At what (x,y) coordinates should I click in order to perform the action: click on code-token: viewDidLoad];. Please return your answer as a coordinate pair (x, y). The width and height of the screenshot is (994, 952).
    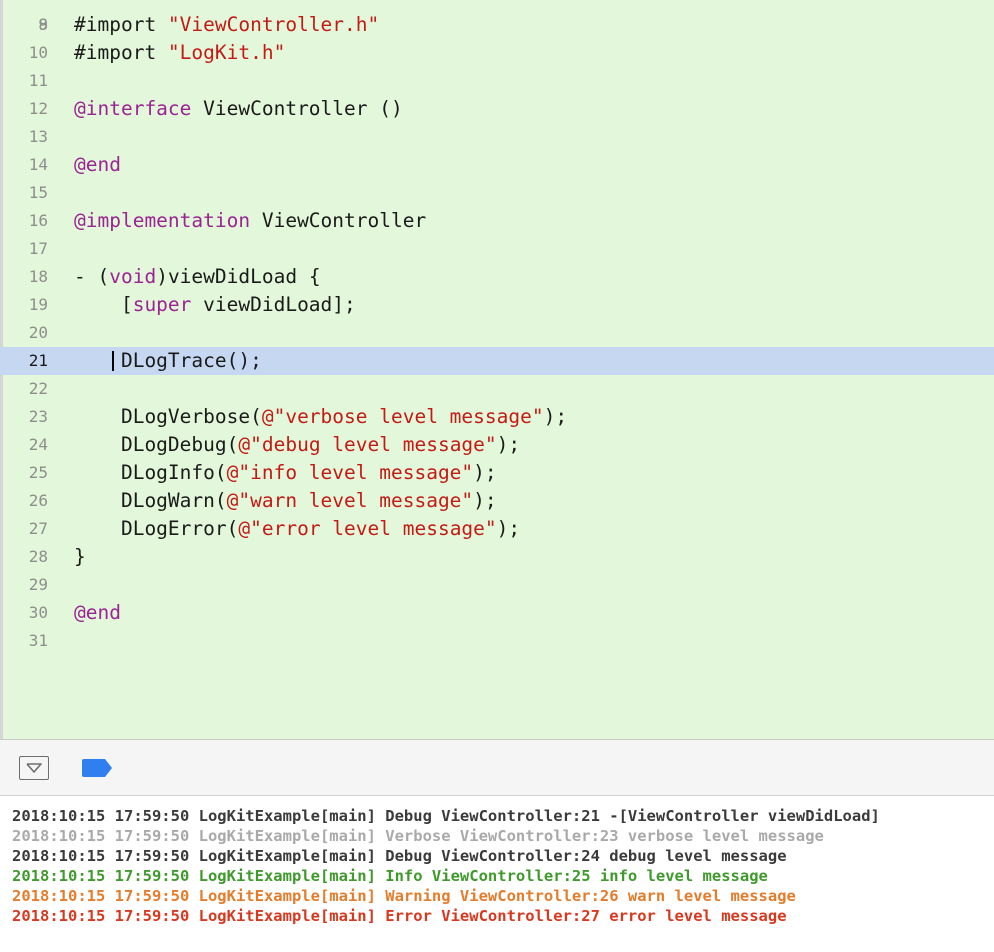
    Looking at the image, I should click on (273, 304).